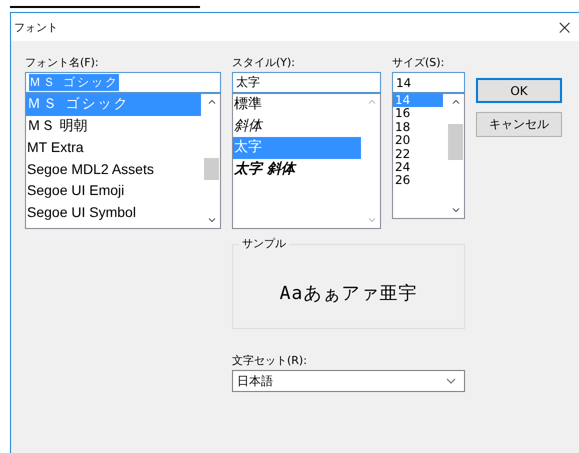  What do you see at coordinates (113, 126) in the screenshot?
I see `font-list-item: ＭＳ 明朝` at bounding box center [113, 126].